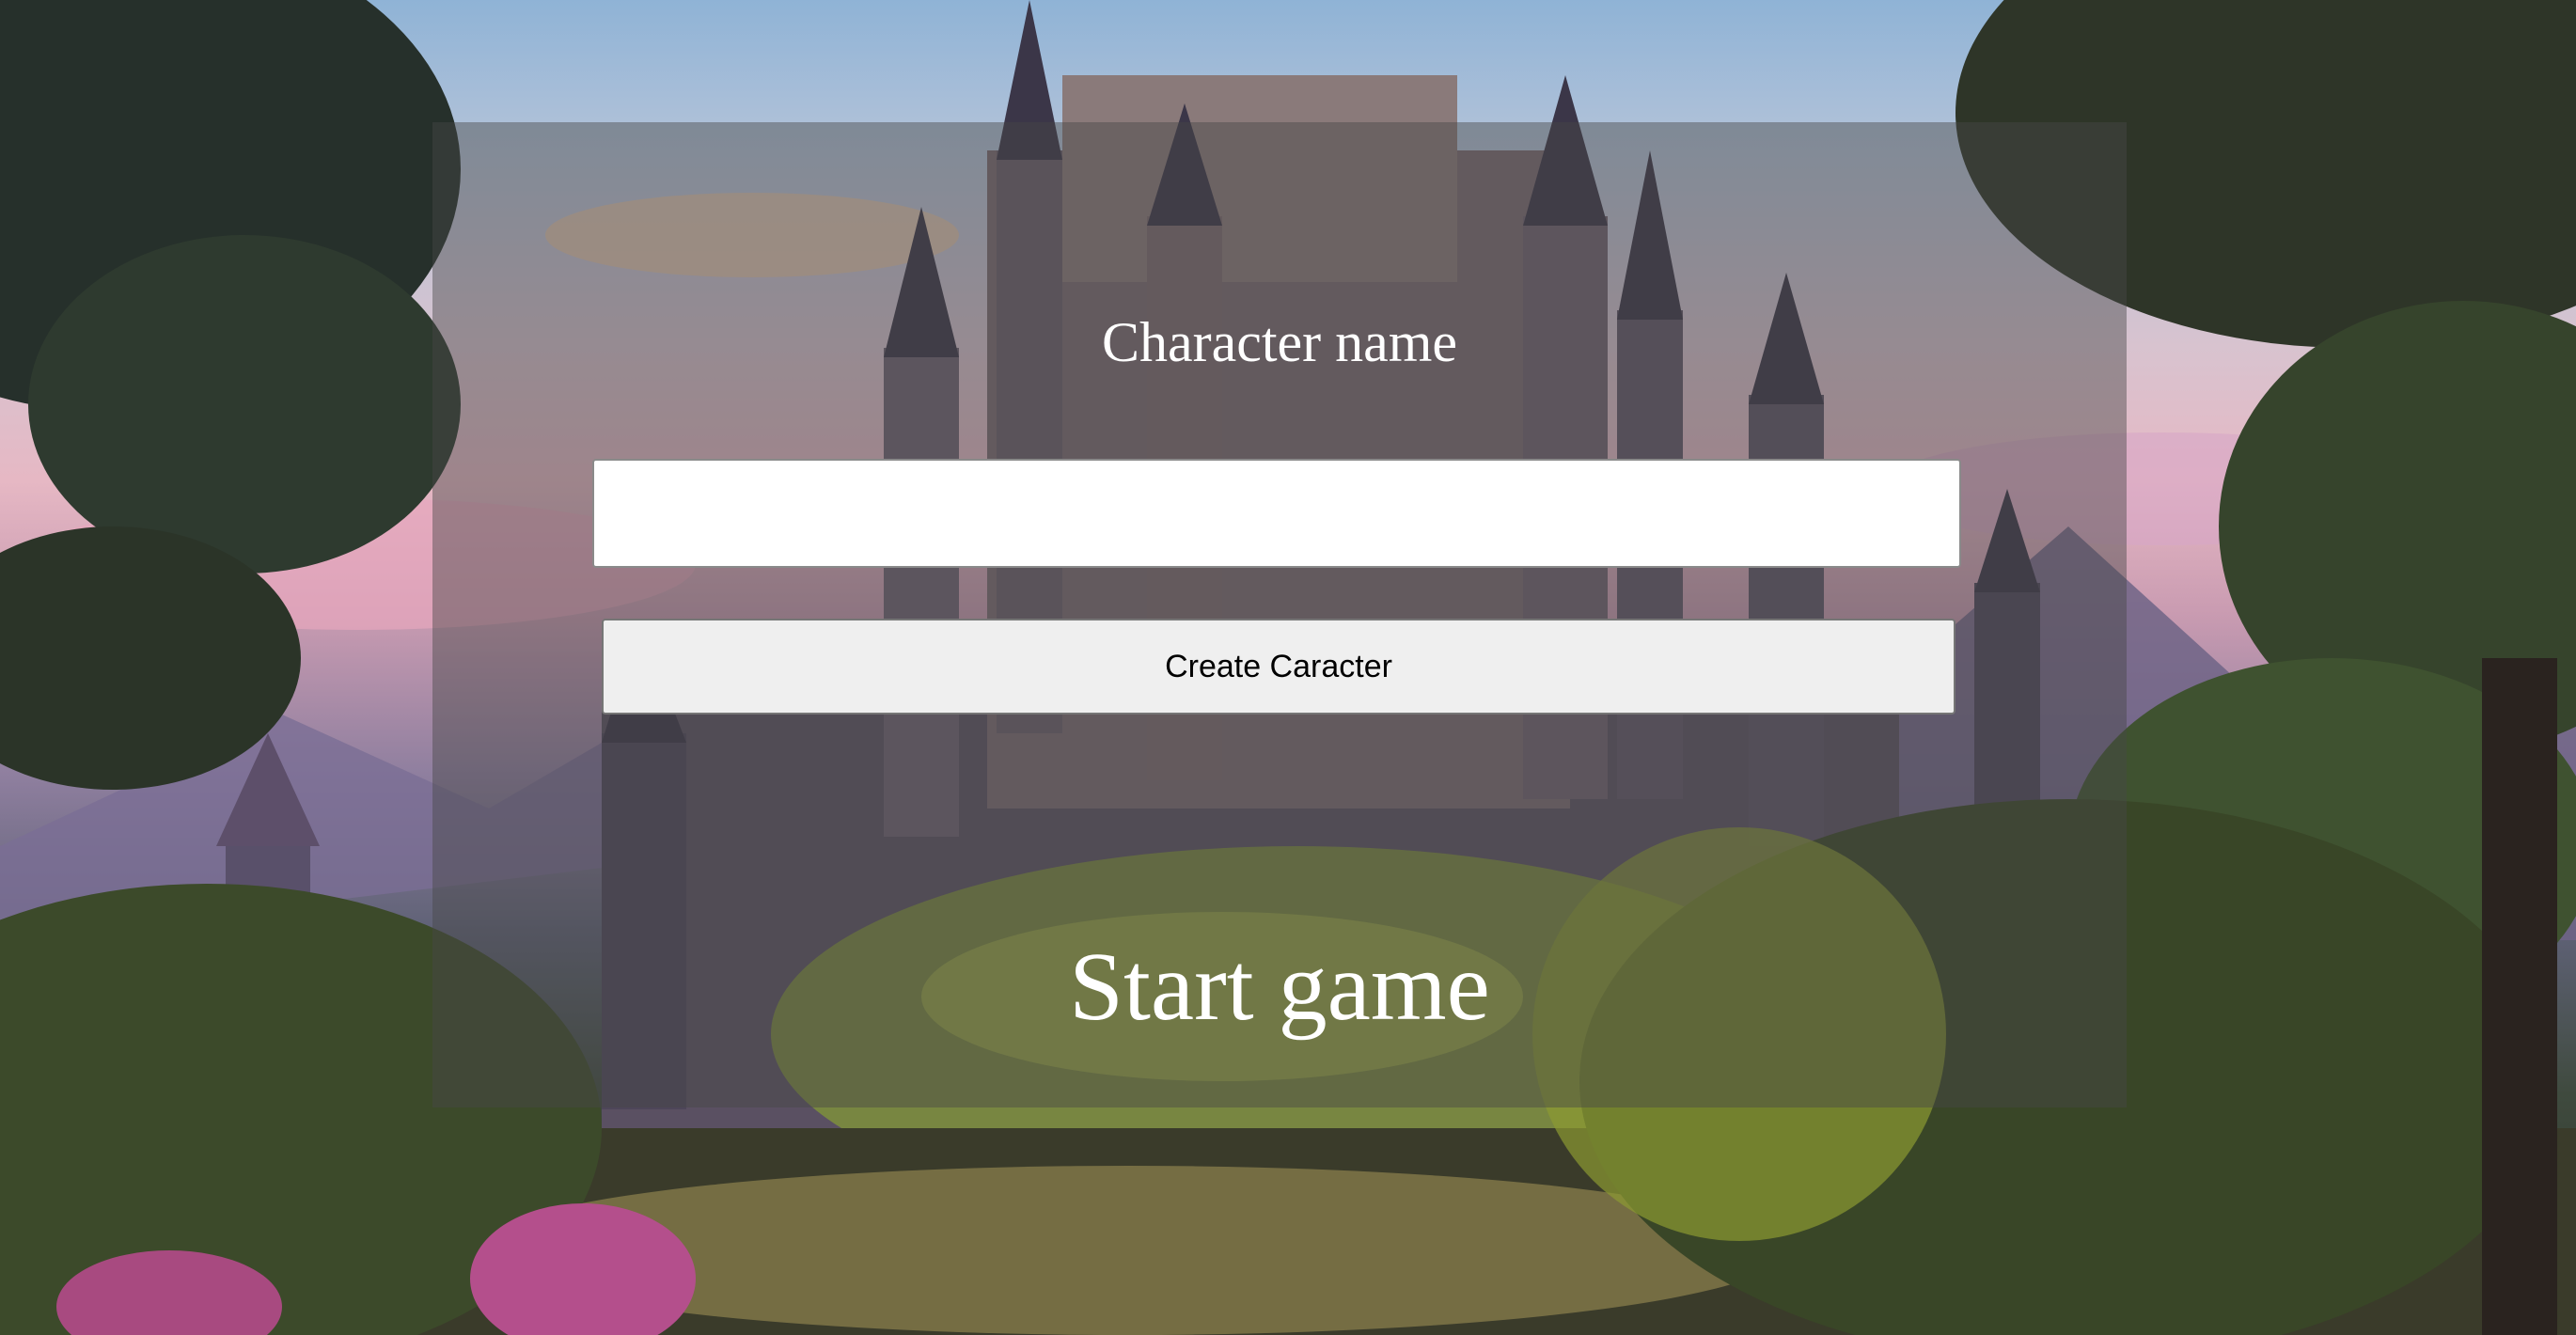 The width and height of the screenshot is (2576, 1335). What do you see at coordinates (1277, 513) in the screenshot?
I see `character-name-input` at bounding box center [1277, 513].